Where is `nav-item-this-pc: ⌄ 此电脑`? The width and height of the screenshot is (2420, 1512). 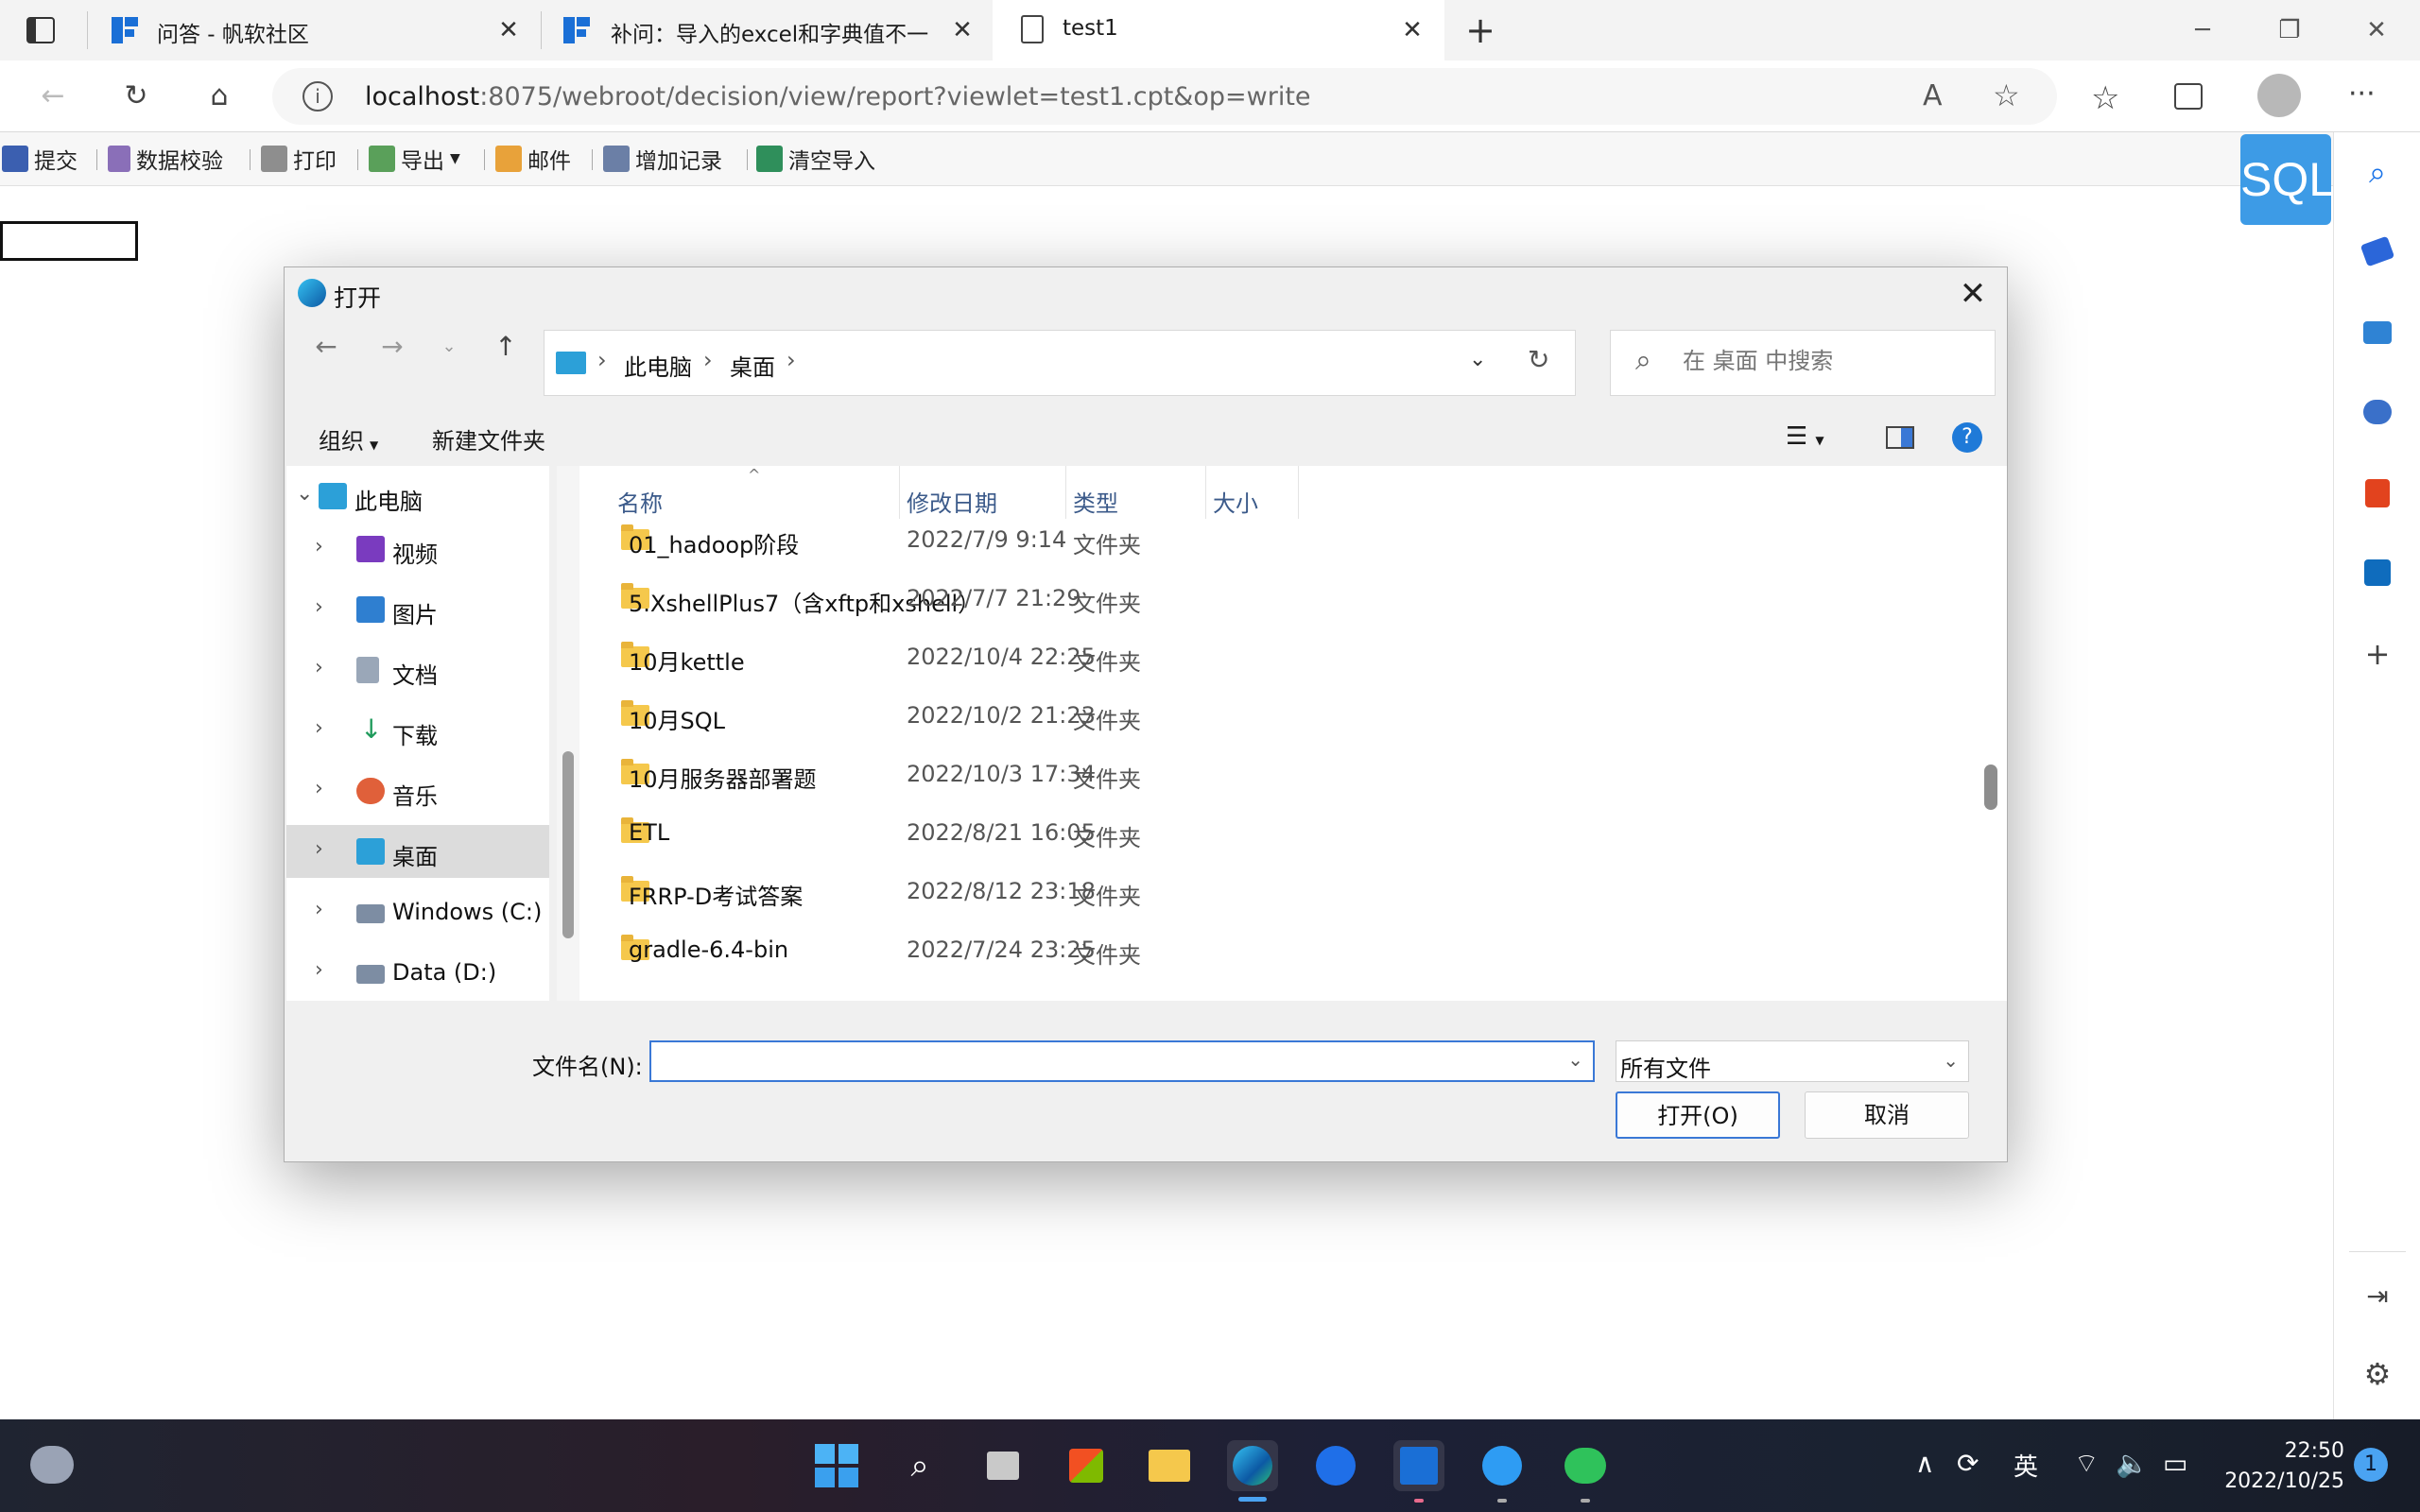 nav-item-this-pc: ⌄ 此电脑 is located at coordinates (417, 496).